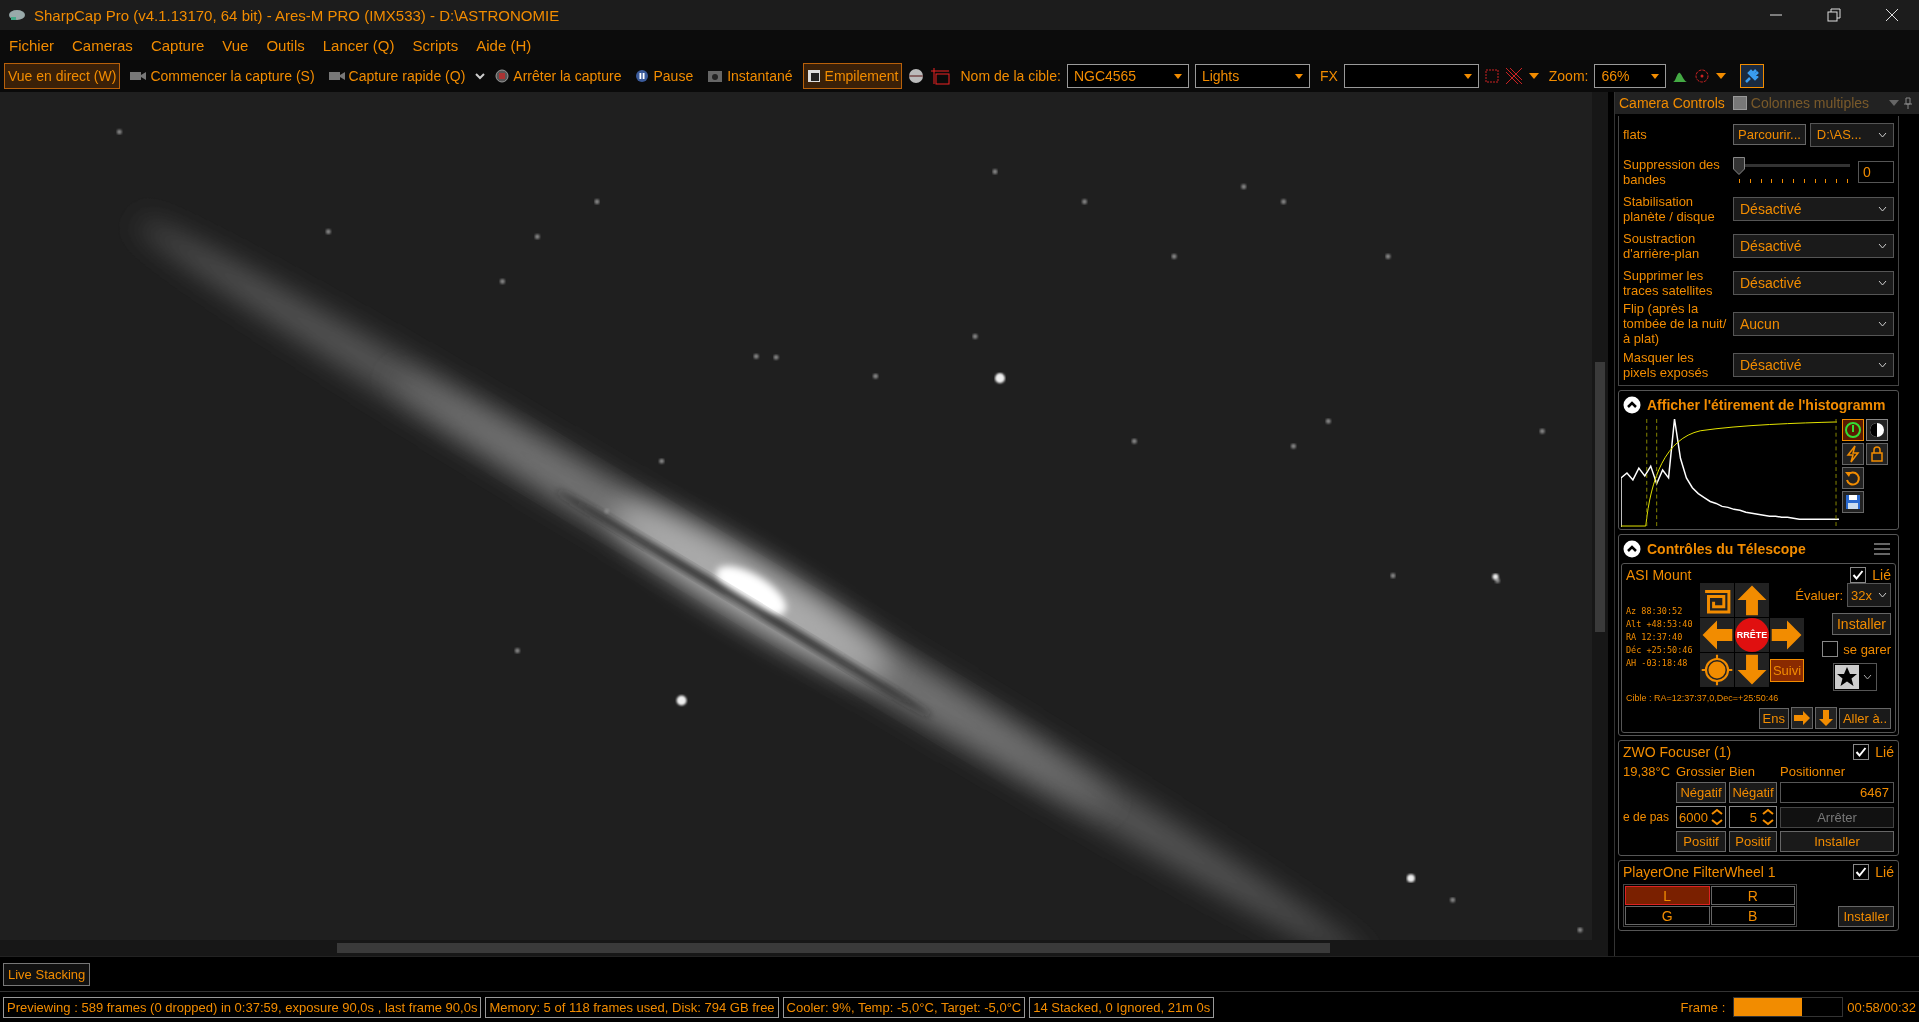 Image resolution: width=1919 pixels, height=1022 pixels. What do you see at coordinates (1773, 718) in the screenshot?
I see `set-button: Ens` at bounding box center [1773, 718].